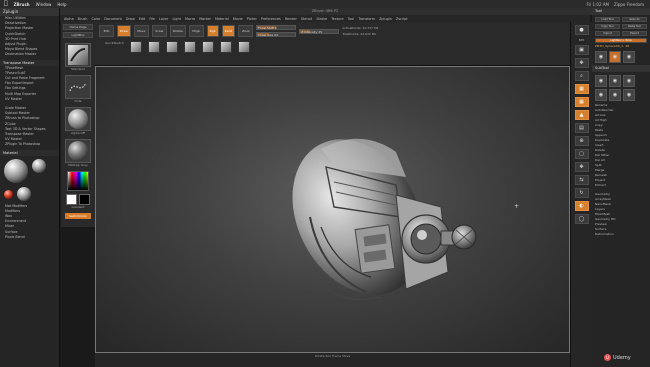  I want to click on menu-item: Document, so click(113, 19).